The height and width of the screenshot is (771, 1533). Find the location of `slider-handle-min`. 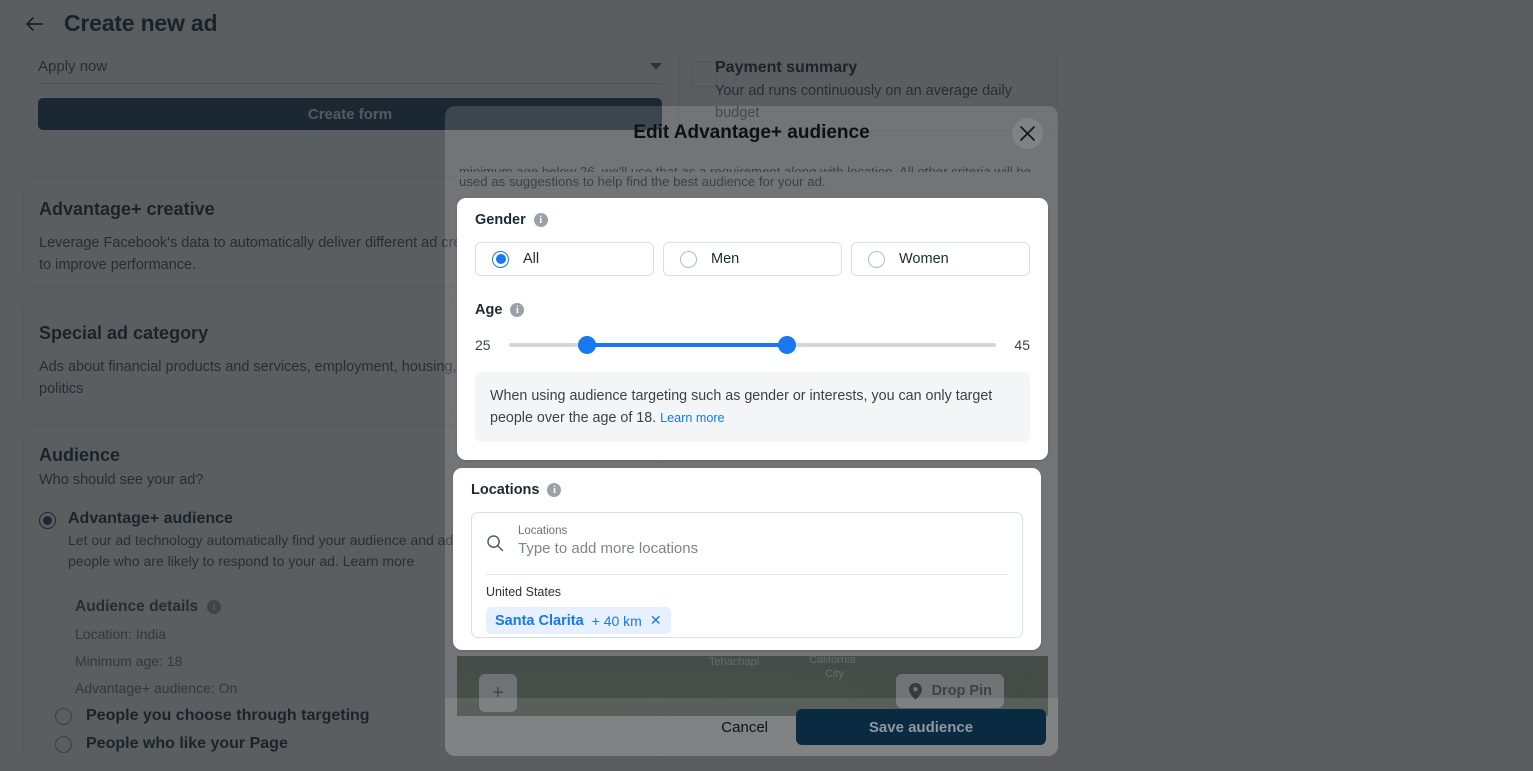

slider-handle-min is located at coordinates (586, 345).